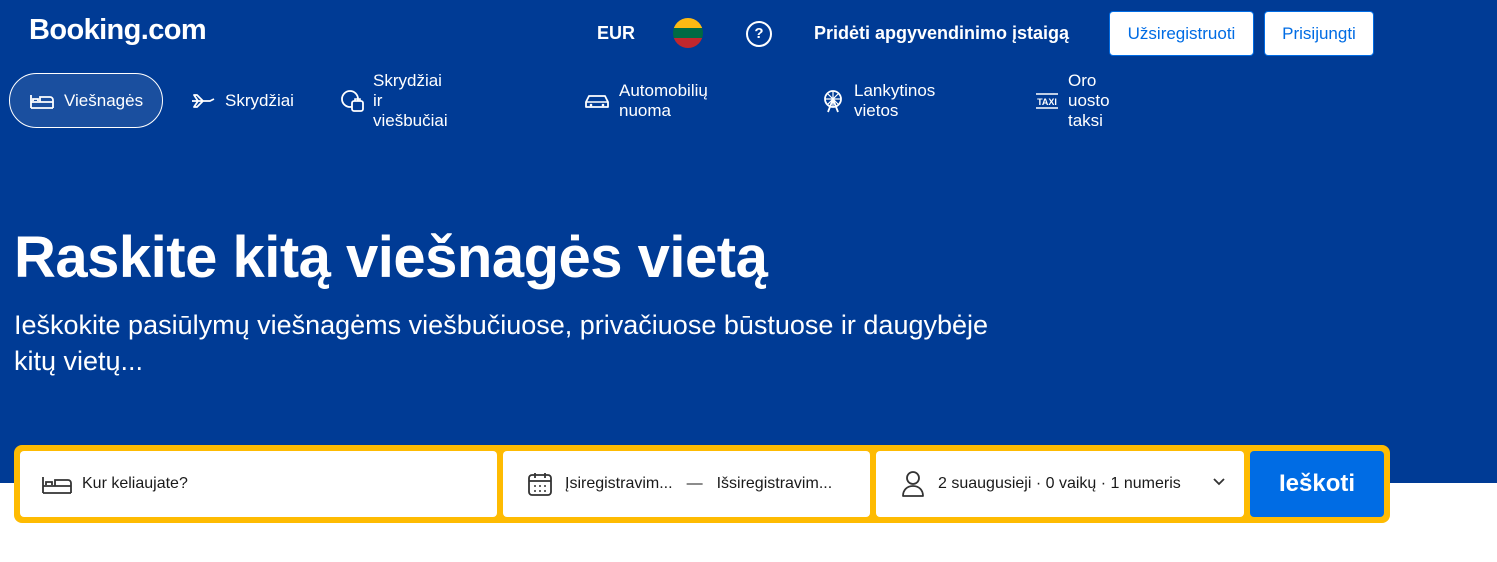 The width and height of the screenshot is (1497, 562). I want to click on nav-tab-flights: Skrydžiai, so click(241, 100).